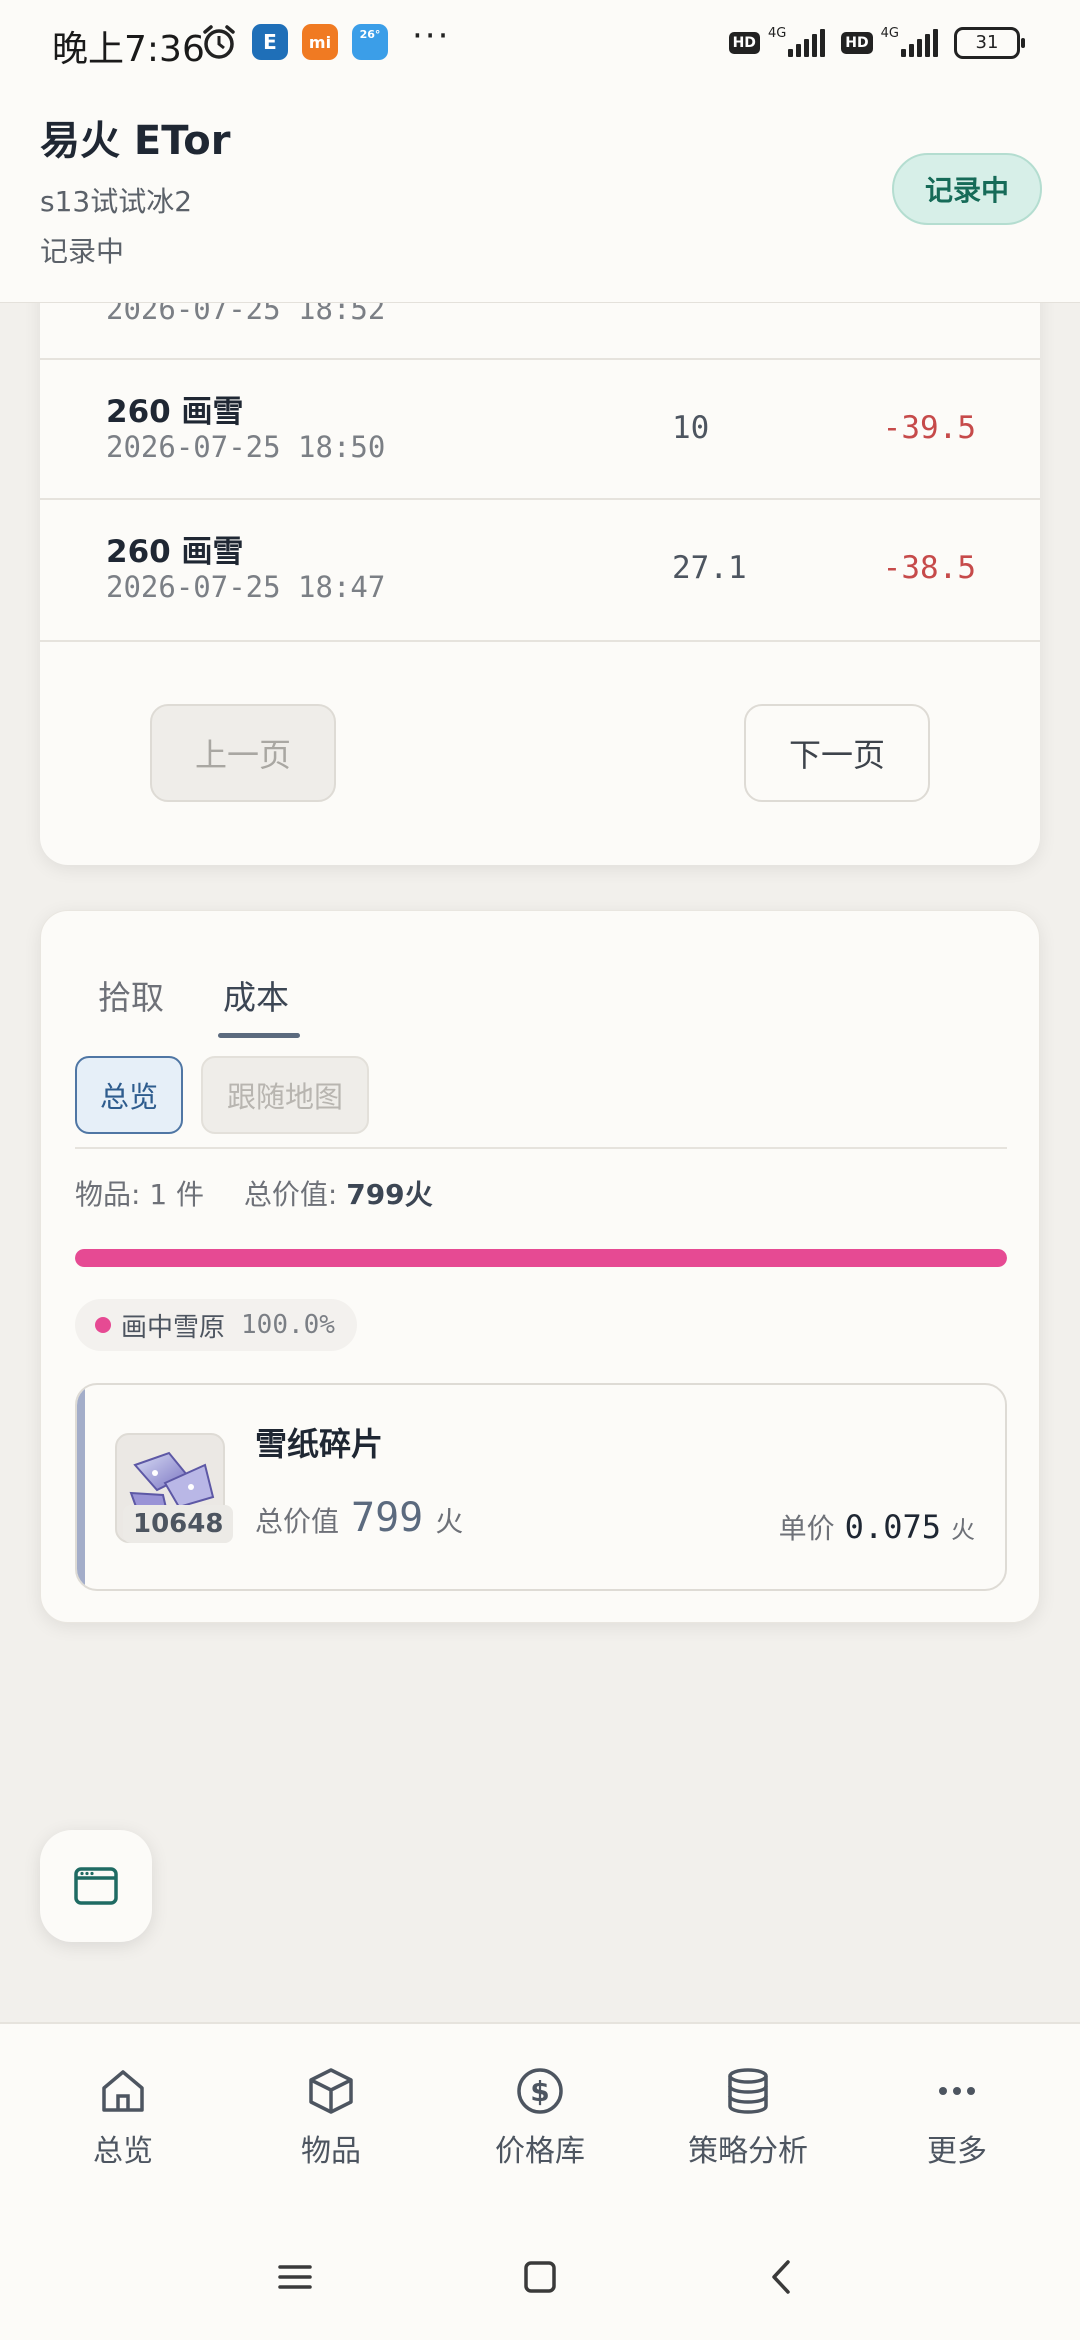  I want to click on dollar-icon: $, so click(540, 2091).